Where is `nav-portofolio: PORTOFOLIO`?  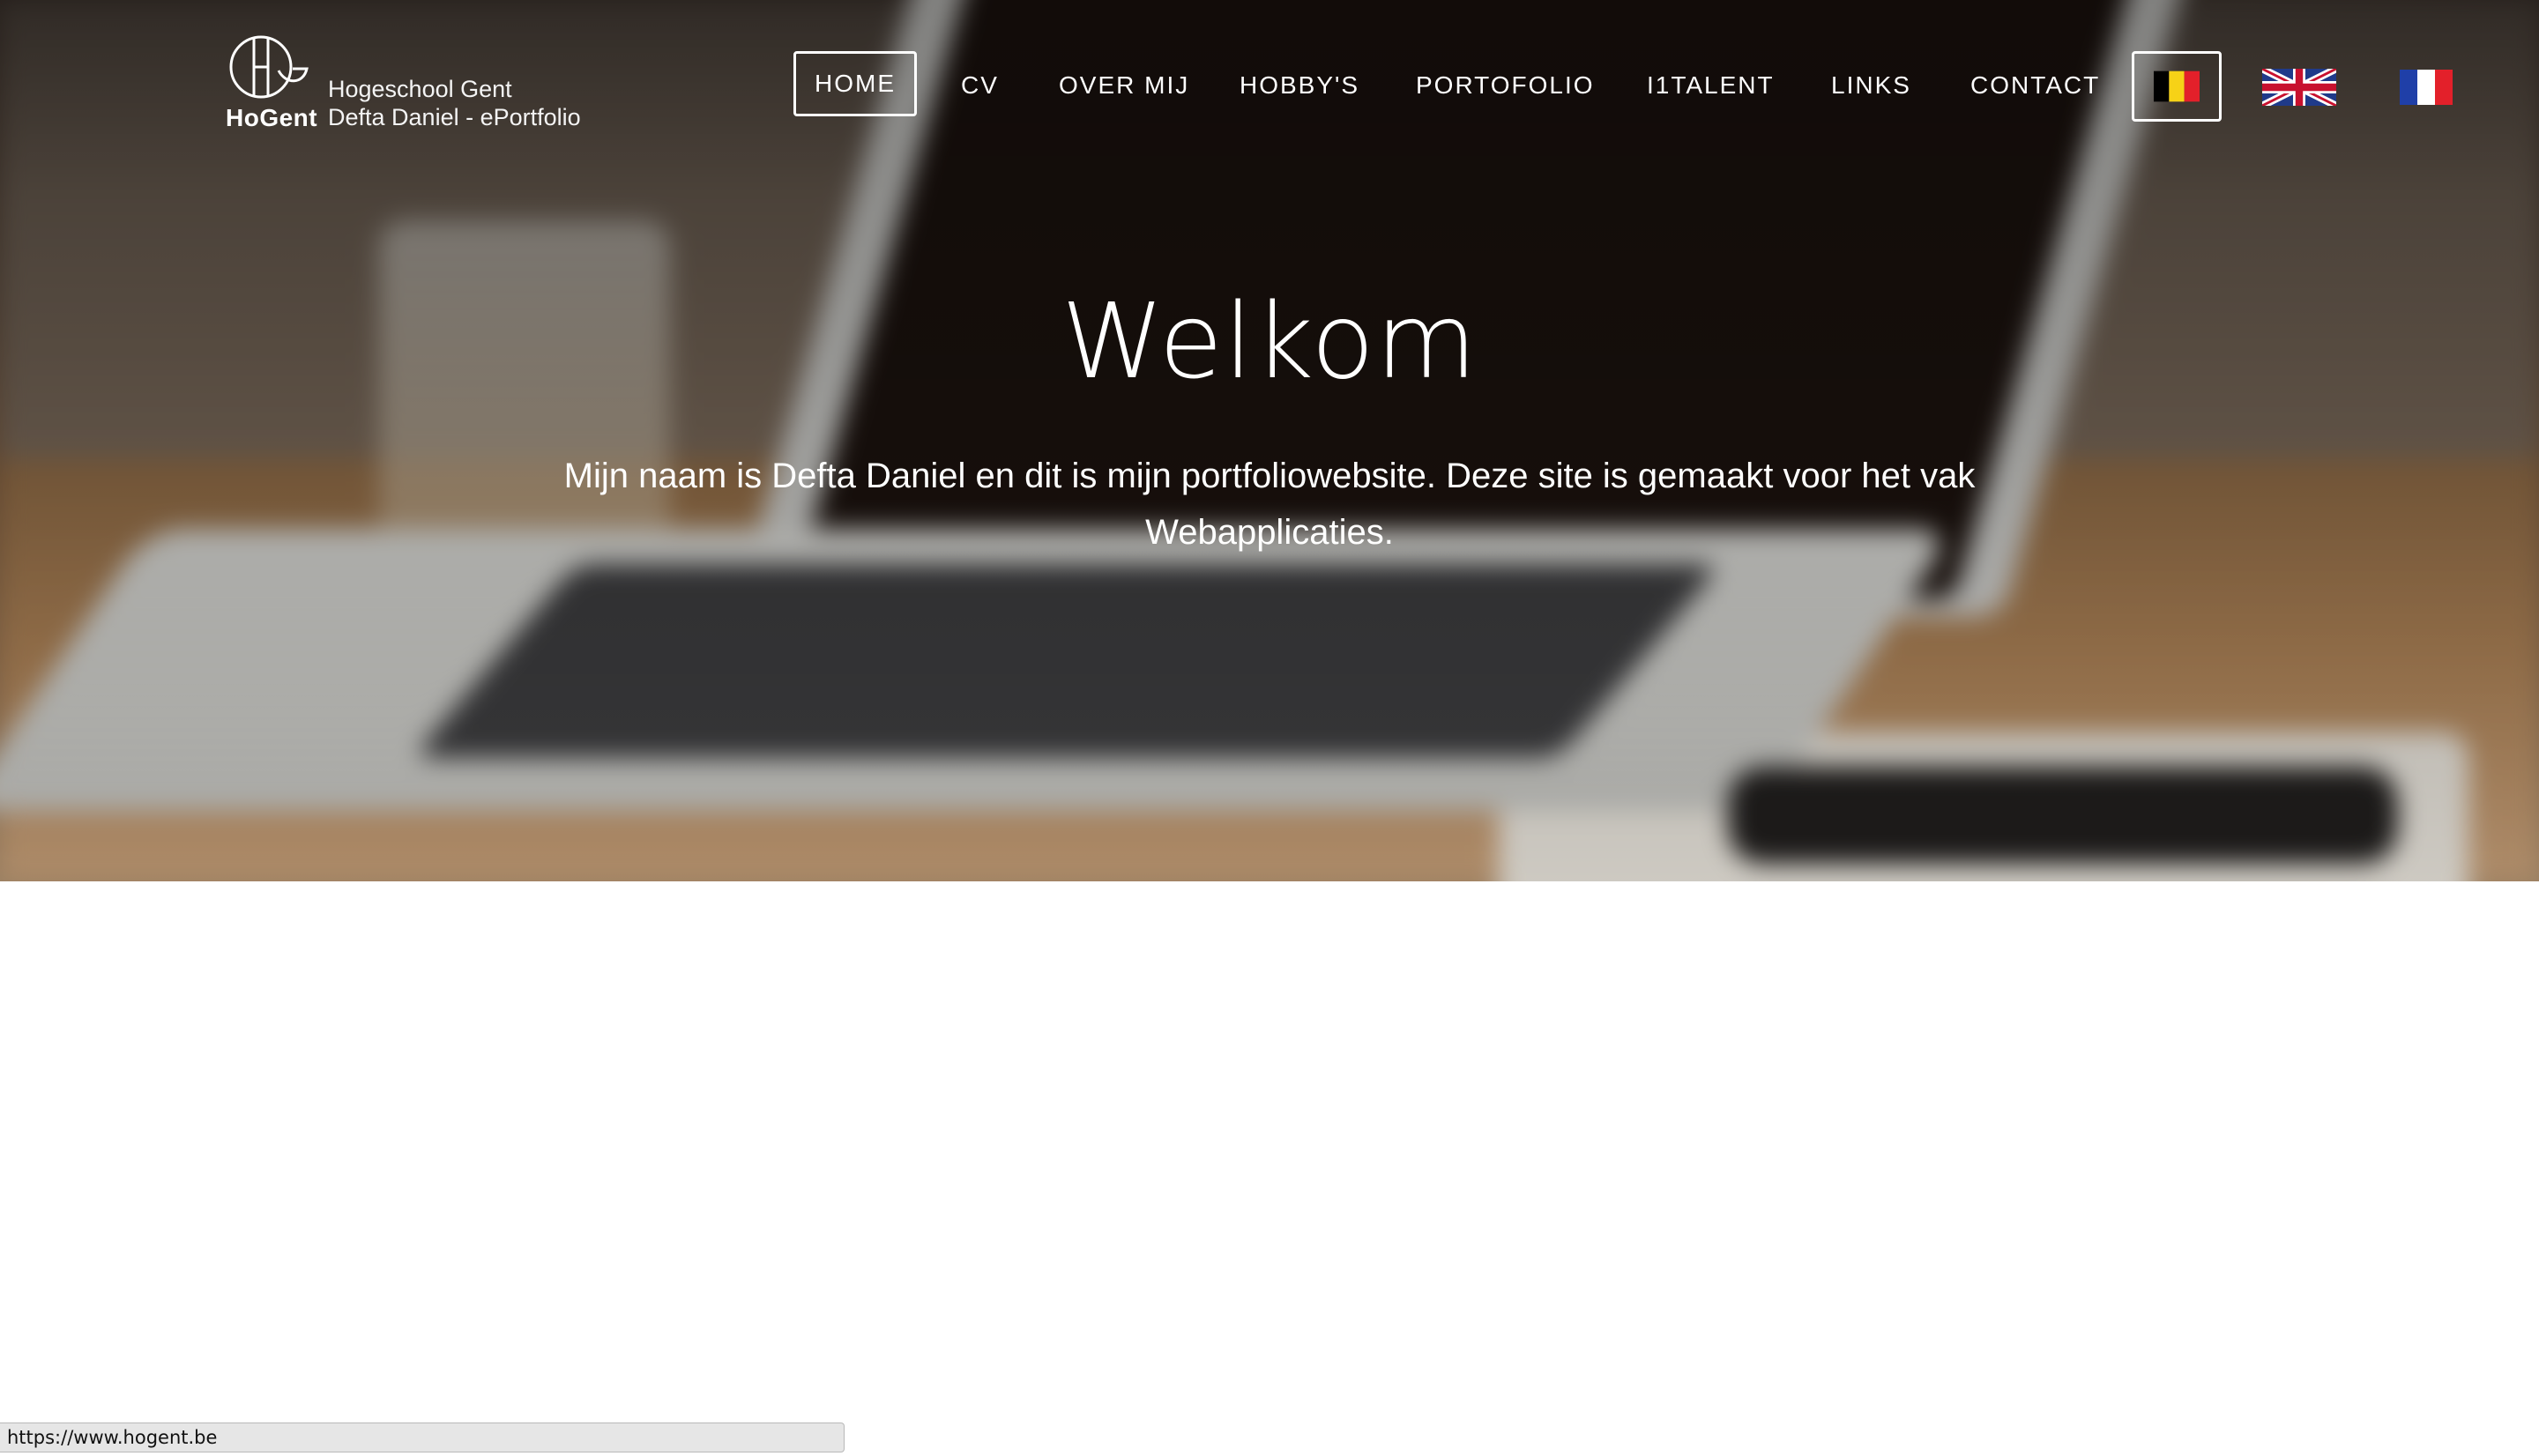
nav-portofolio: PORTOFOLIO is located at coordinates (1505, 85).